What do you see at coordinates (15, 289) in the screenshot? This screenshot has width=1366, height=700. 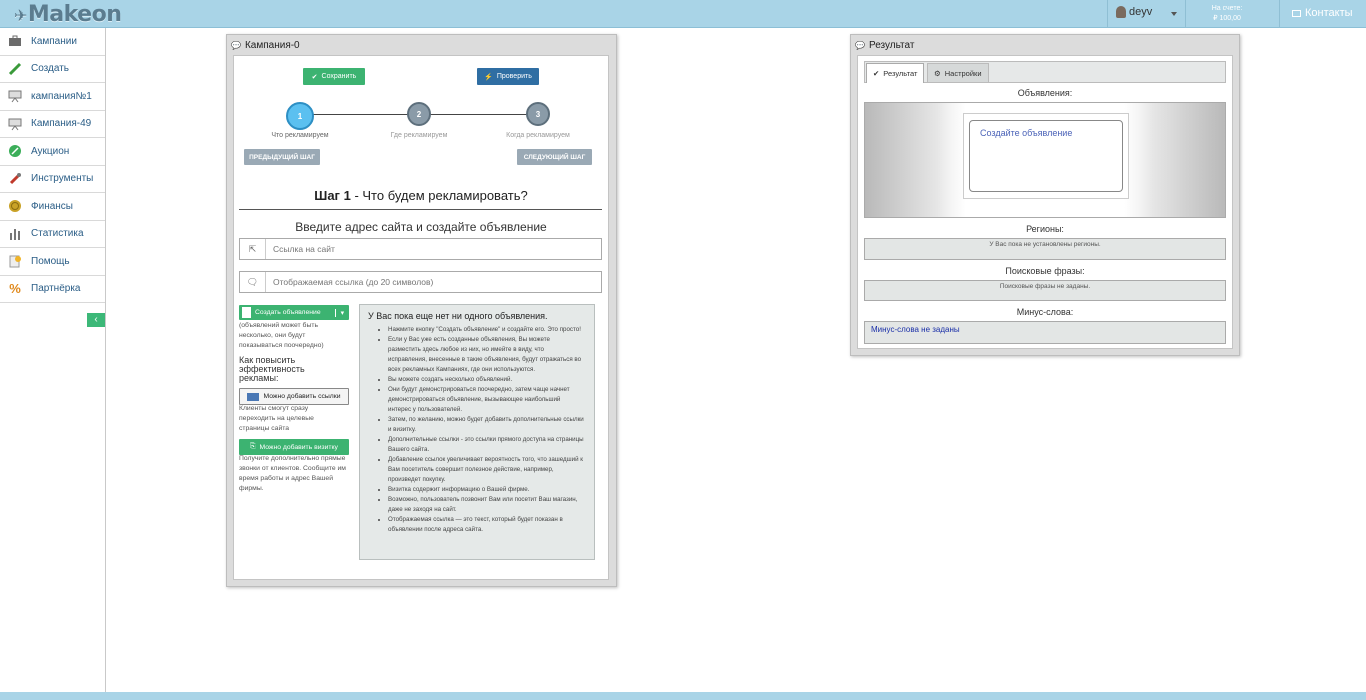 I see `percent-icon: %` at bounding box center [15, 289].